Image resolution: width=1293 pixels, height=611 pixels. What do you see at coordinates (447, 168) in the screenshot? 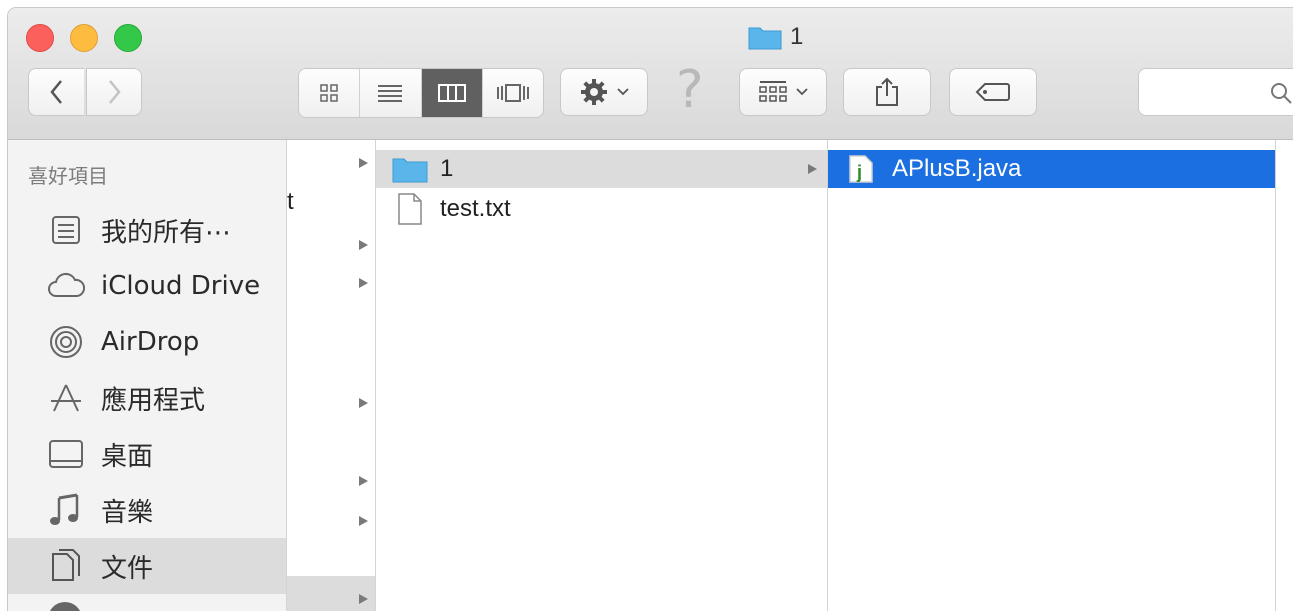
I see `list-item-label: 1` at bounding box center [447, 168].